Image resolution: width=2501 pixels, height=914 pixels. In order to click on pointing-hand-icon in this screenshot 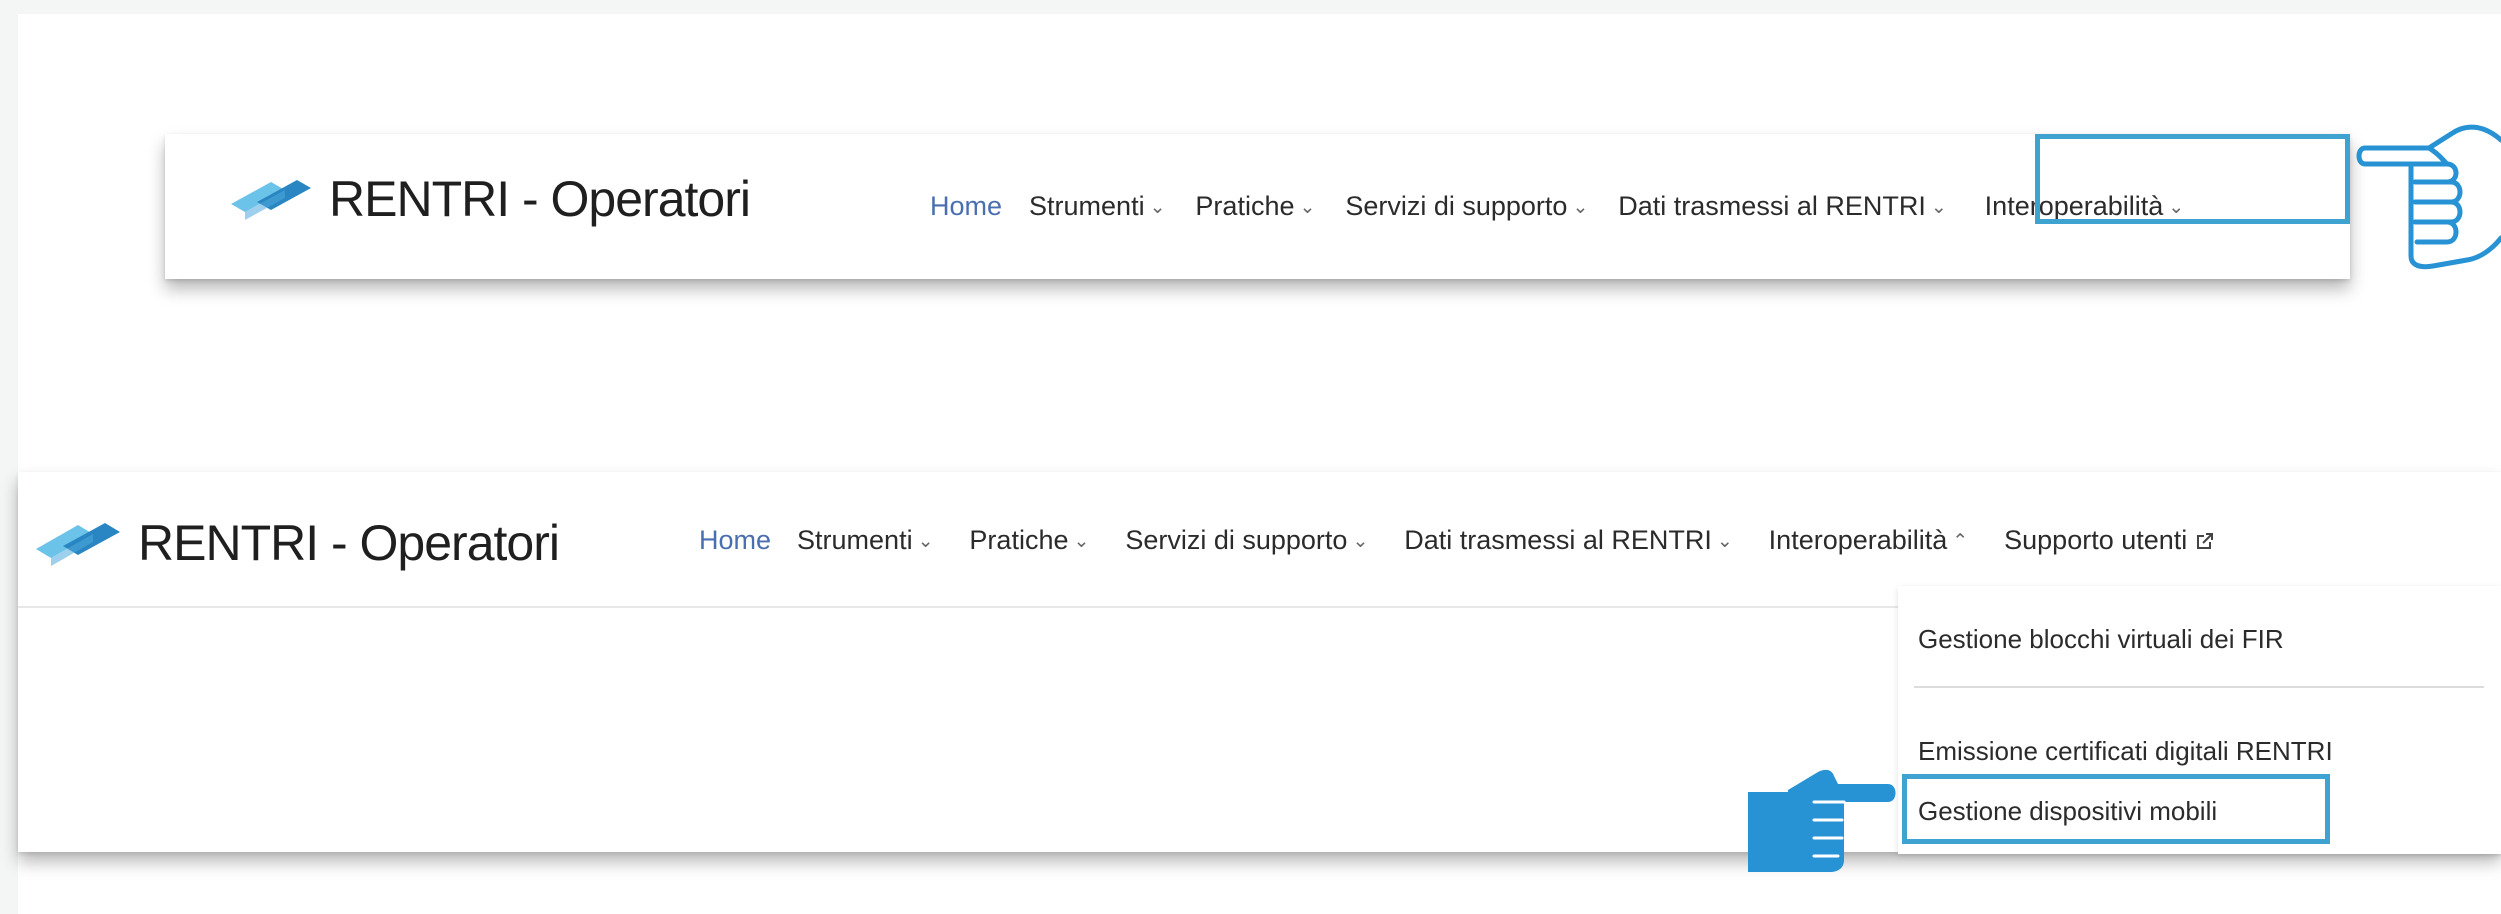, I will do `click(2428, 197)`.